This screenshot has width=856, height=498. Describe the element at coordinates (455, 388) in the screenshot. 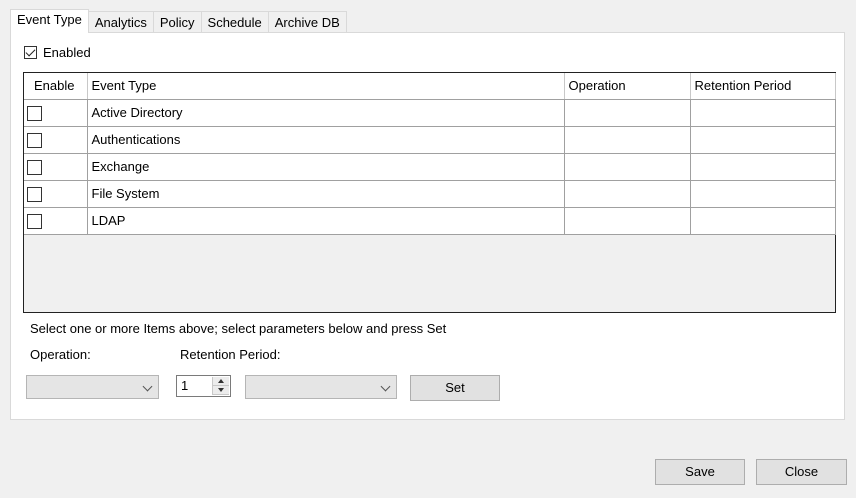

I see `set-button: Set` at that location.